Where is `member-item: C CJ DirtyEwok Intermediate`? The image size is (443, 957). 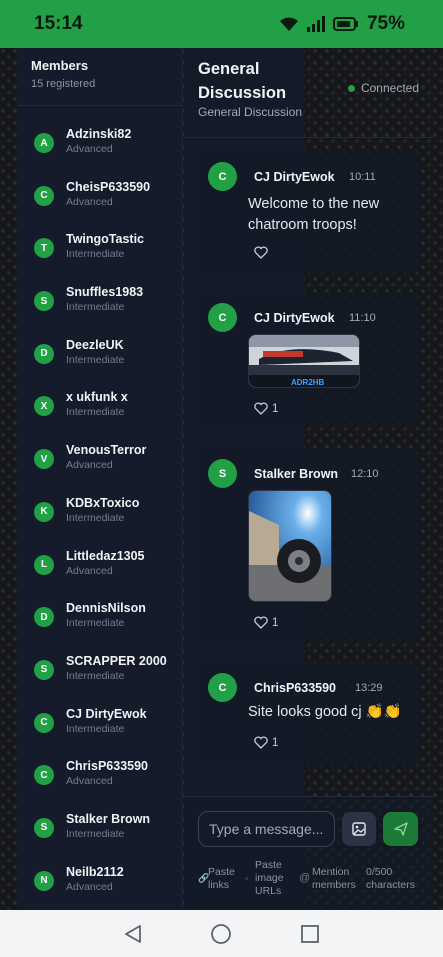 member-item: C CJ DirtyEwok Intermediate is located at coordinates (99, 720).